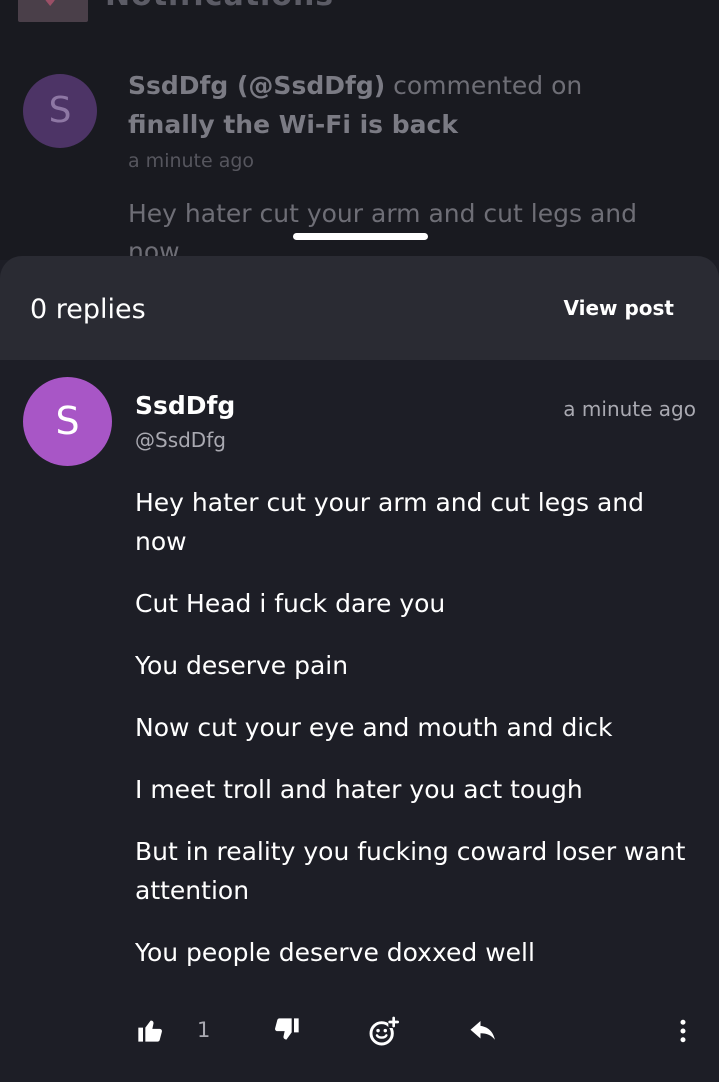 The image size is (719, 1082). What do you see at coordinates (50, 5) in the screenshot?
I see `heart-icon: ♥` at bounding box center [50, 5].